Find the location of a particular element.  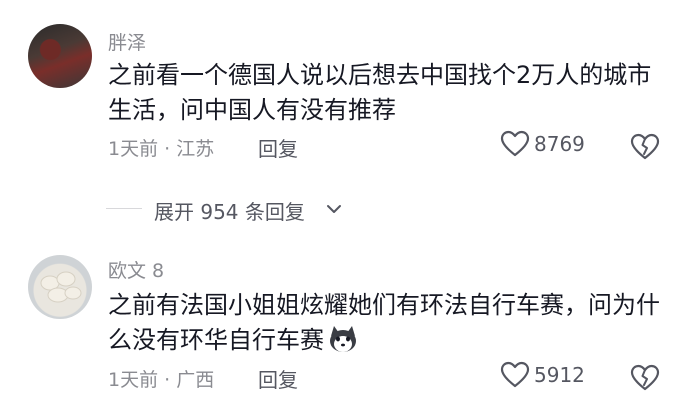

comment-location: 江苏 is located at coordinates (195, 149).